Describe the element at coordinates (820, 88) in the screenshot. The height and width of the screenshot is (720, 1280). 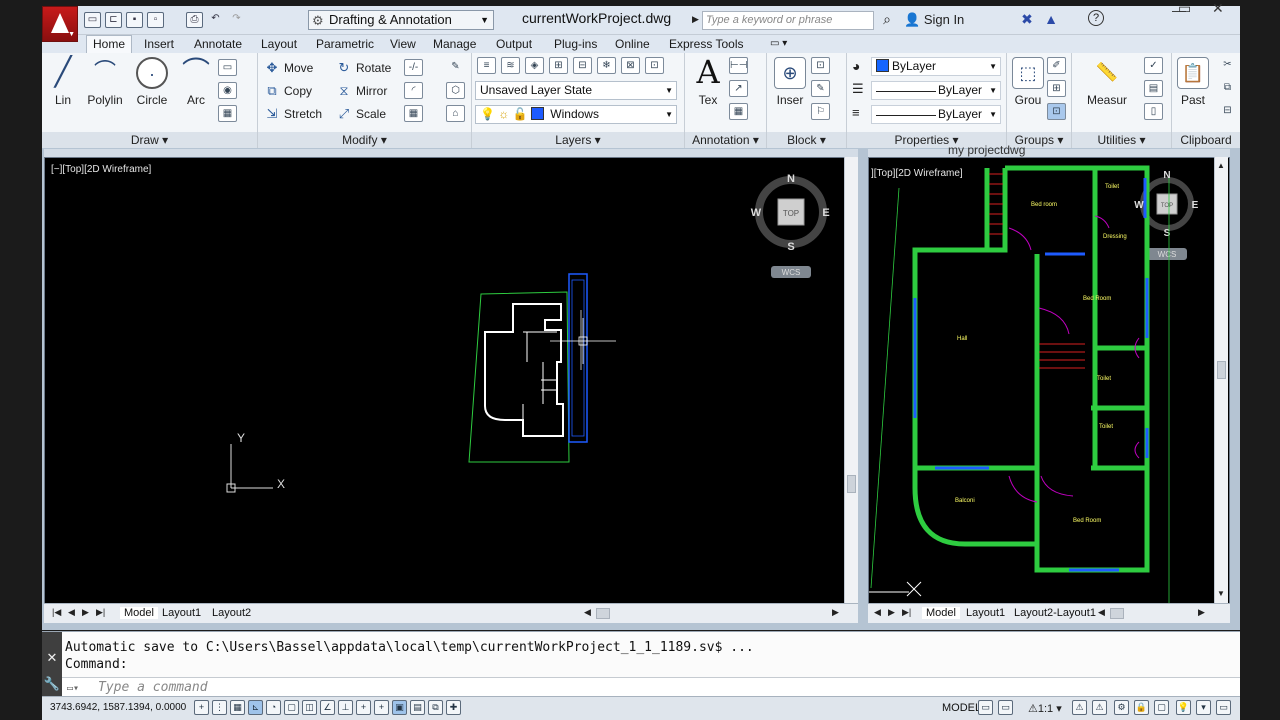
I see `edit-block-icon: ✎` at that location.